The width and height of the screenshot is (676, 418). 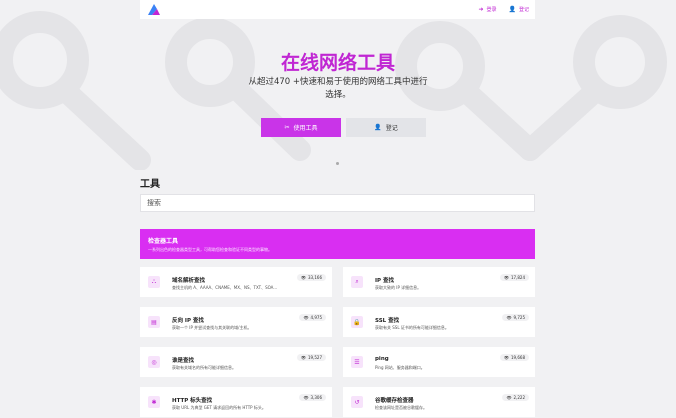 I want to click on usage-count: 17,824, so click(x=518, y=277).